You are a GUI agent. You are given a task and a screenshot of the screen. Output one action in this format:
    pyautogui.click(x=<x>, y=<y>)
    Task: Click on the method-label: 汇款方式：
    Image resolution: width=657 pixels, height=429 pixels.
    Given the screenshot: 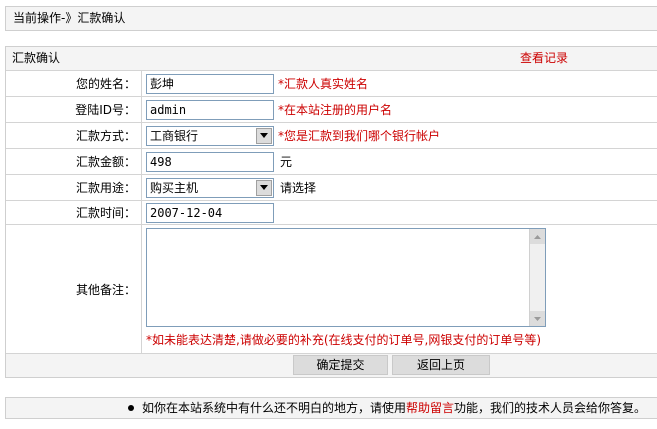 What is the action you would take?
    pyautogui.click(x=74, y=135)
    